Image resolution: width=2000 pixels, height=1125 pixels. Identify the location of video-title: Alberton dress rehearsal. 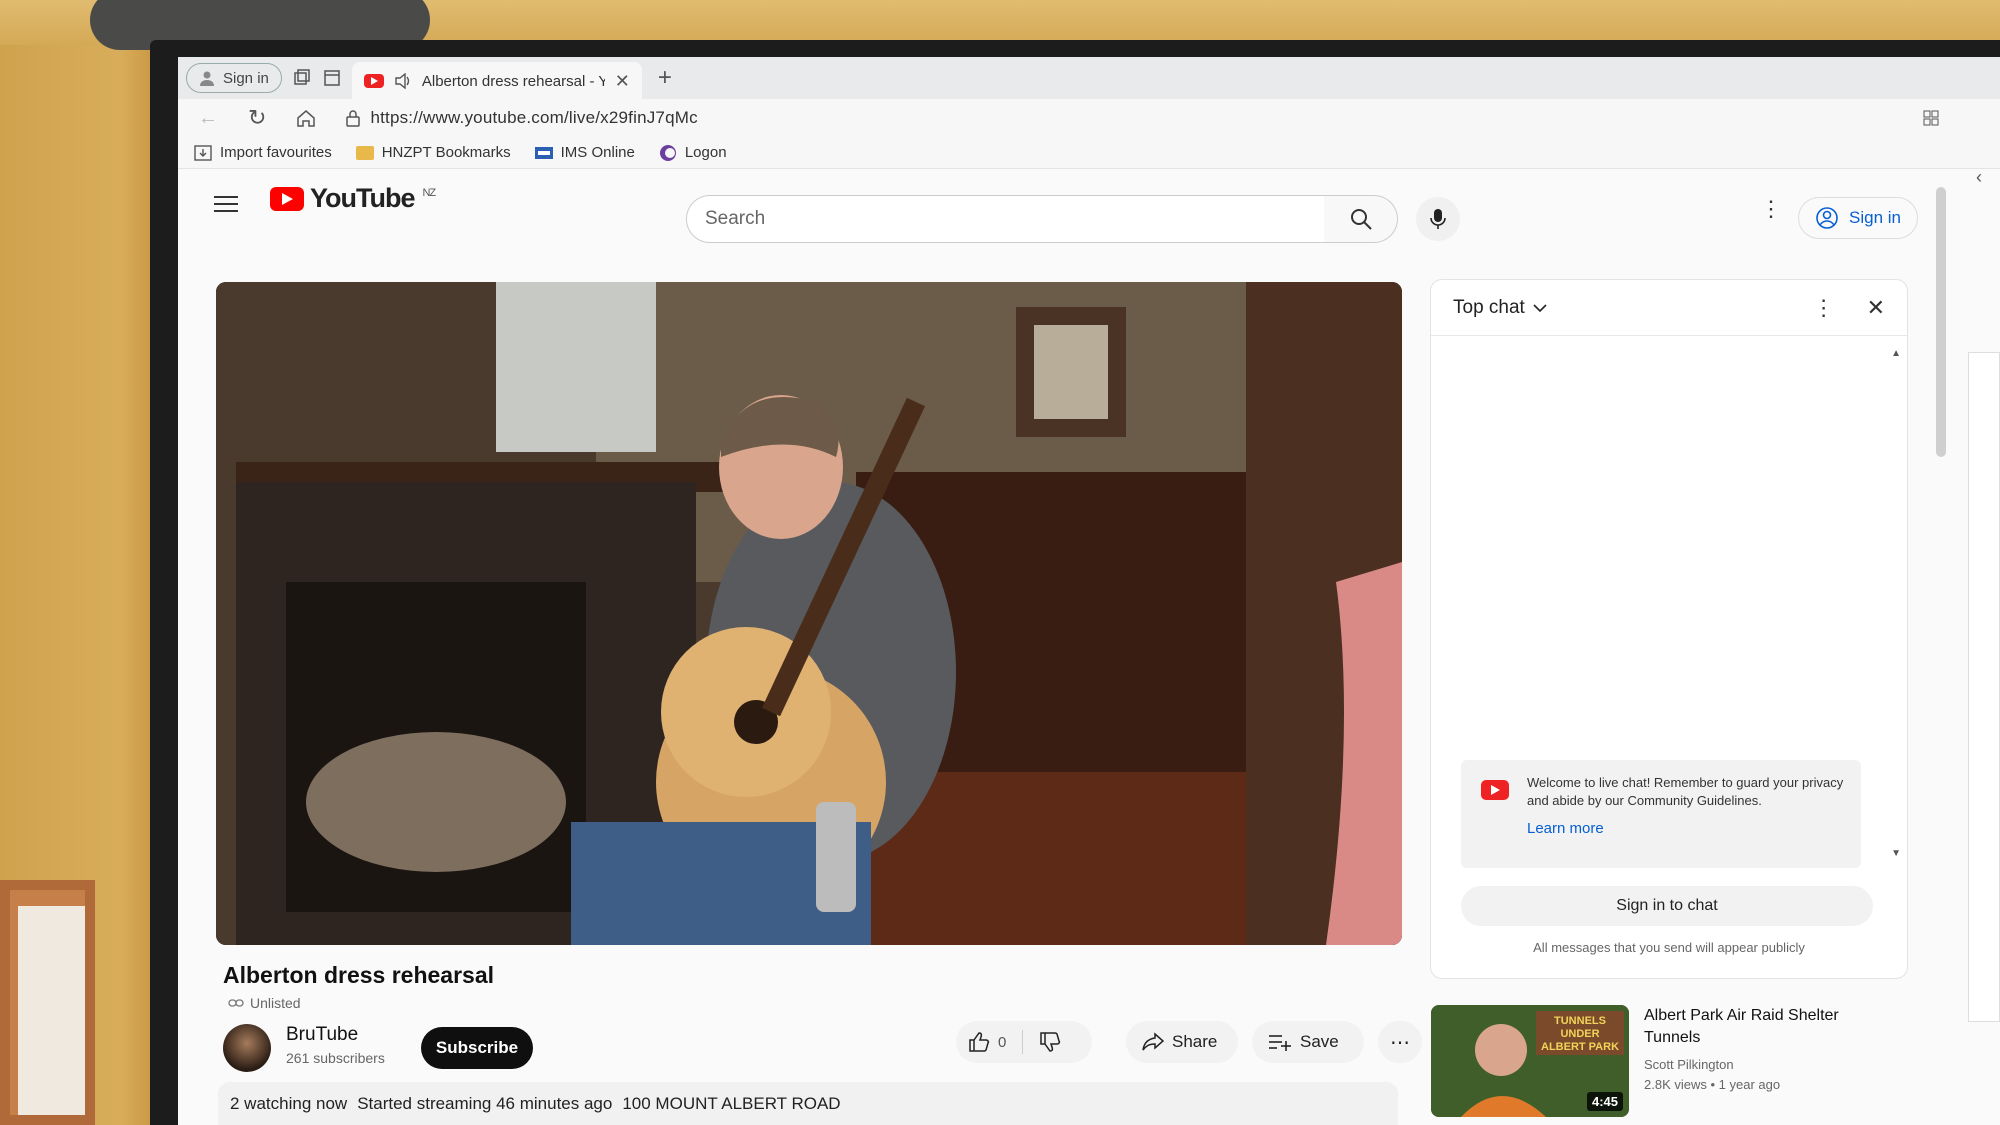
(359, 975).